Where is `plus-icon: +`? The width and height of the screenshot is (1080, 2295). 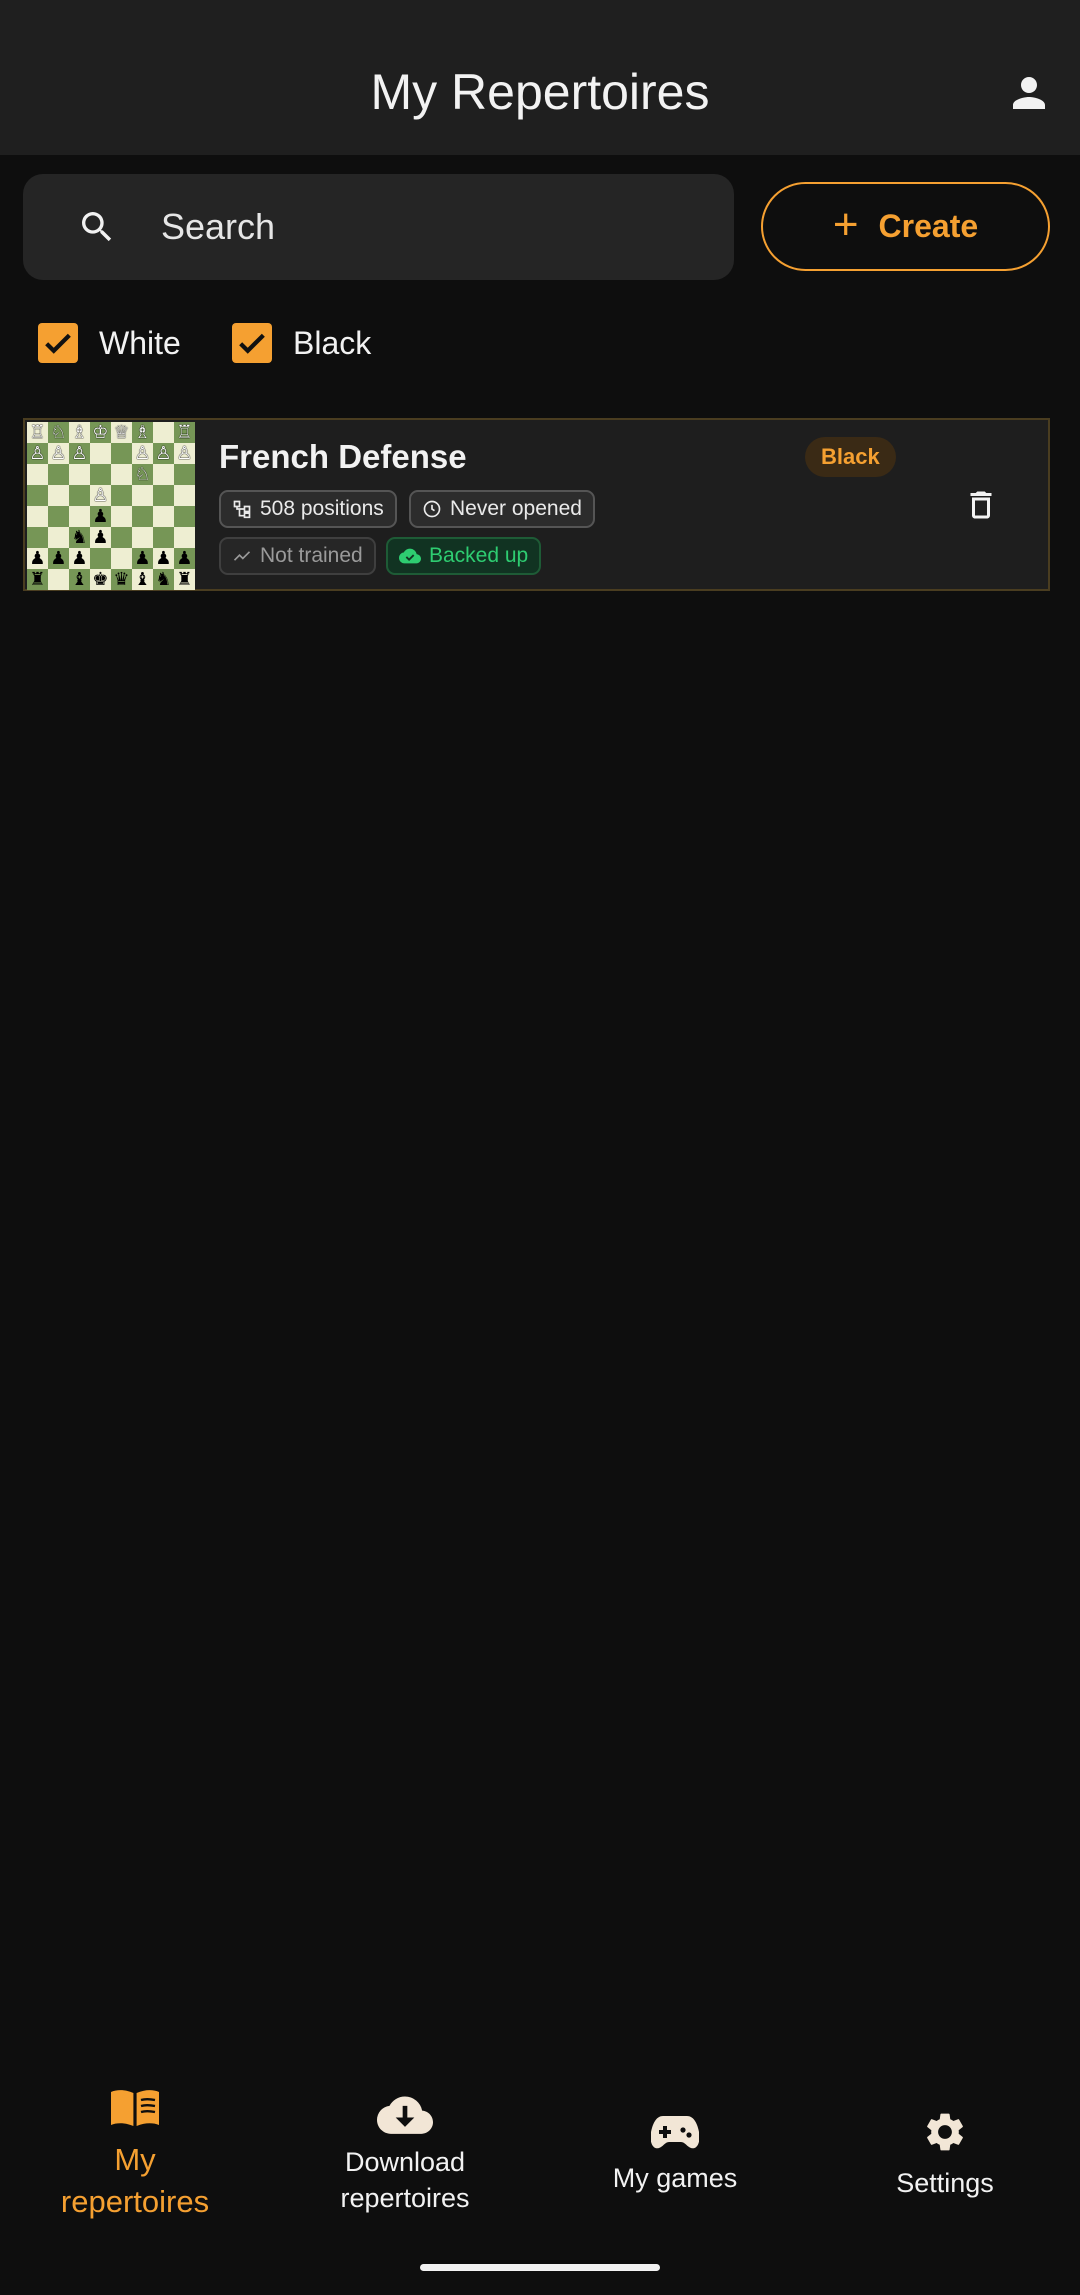 plus-icon: + is located at coordinates (845, 224).